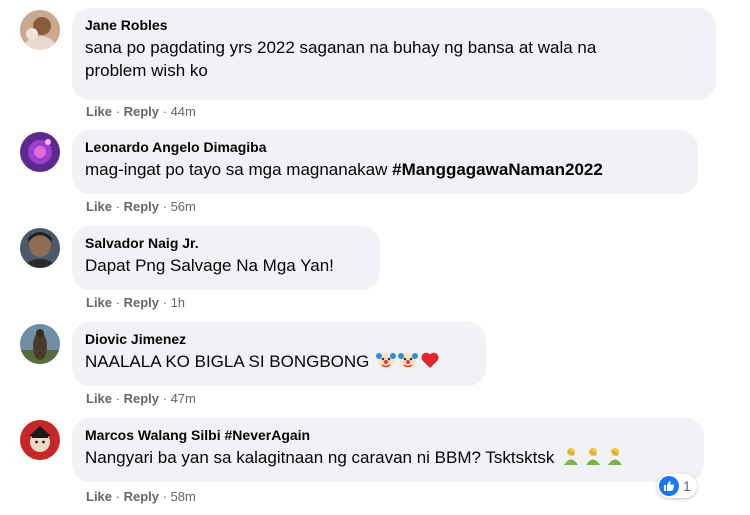 The width and height of the screenshot is (750, 515). I want to click on reaction-count: 1, so click(687, 486).